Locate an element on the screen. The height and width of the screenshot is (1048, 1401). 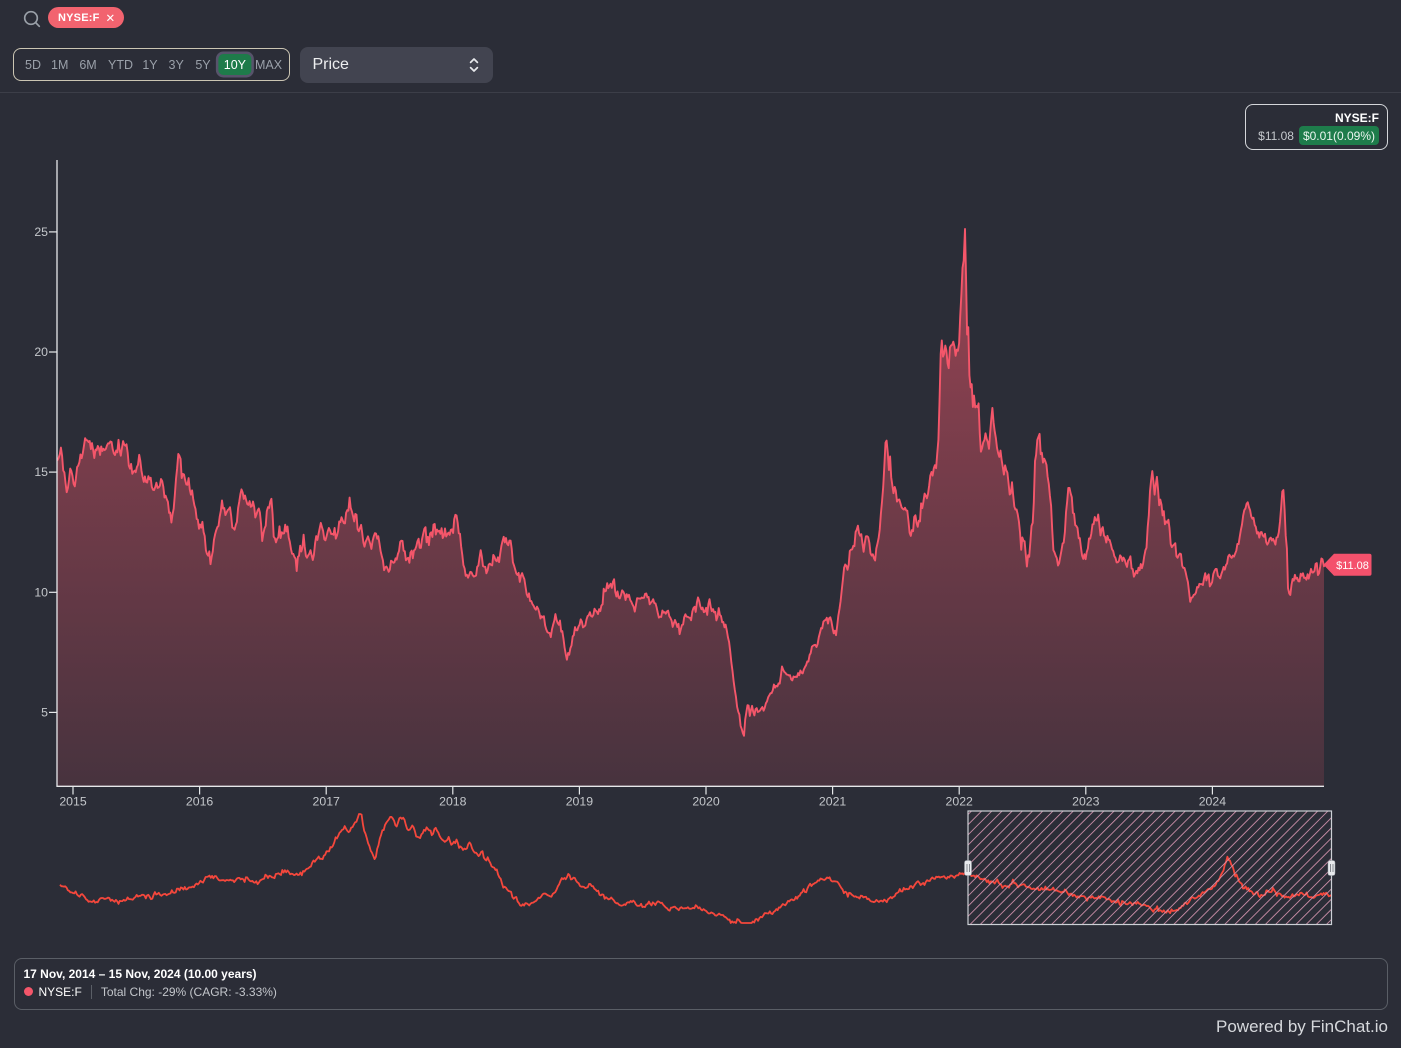
svg-text: $11.08 is located at coordinates (1352, 566).